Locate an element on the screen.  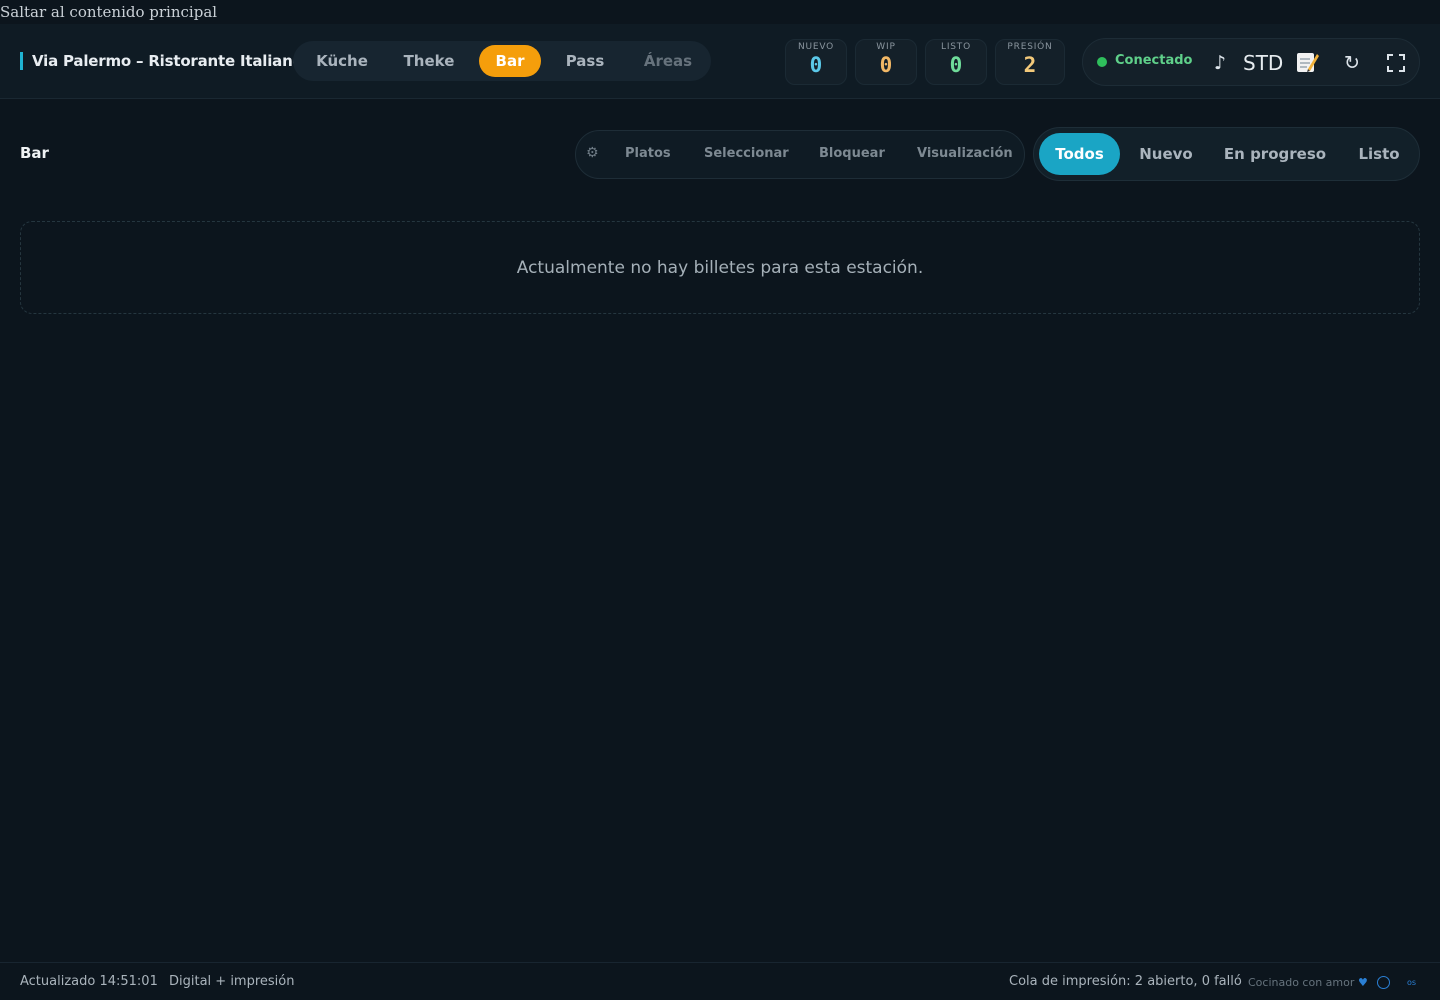
counter-ready-value: 0 is located at coordinates (956, 65).